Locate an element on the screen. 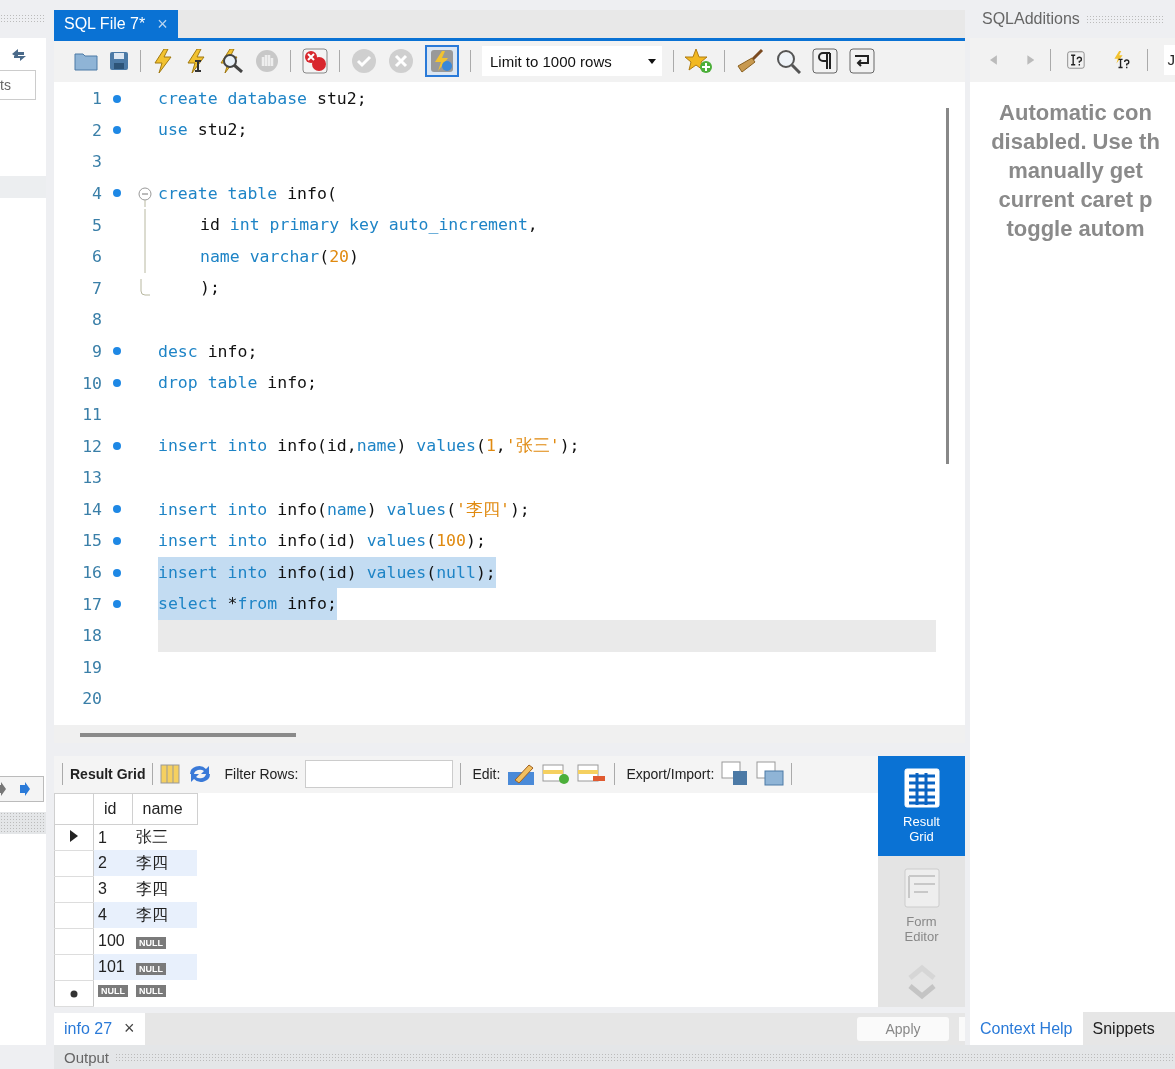 The image size is (1175, 1069). lightning-icon is located at coordinates (163, 61).